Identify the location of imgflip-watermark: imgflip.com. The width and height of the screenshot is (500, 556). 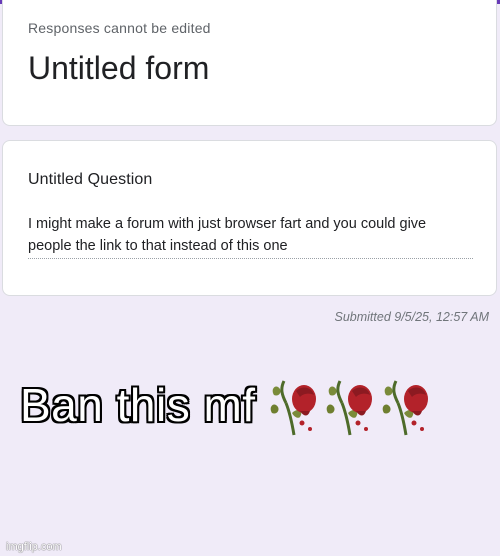
(34, 547).